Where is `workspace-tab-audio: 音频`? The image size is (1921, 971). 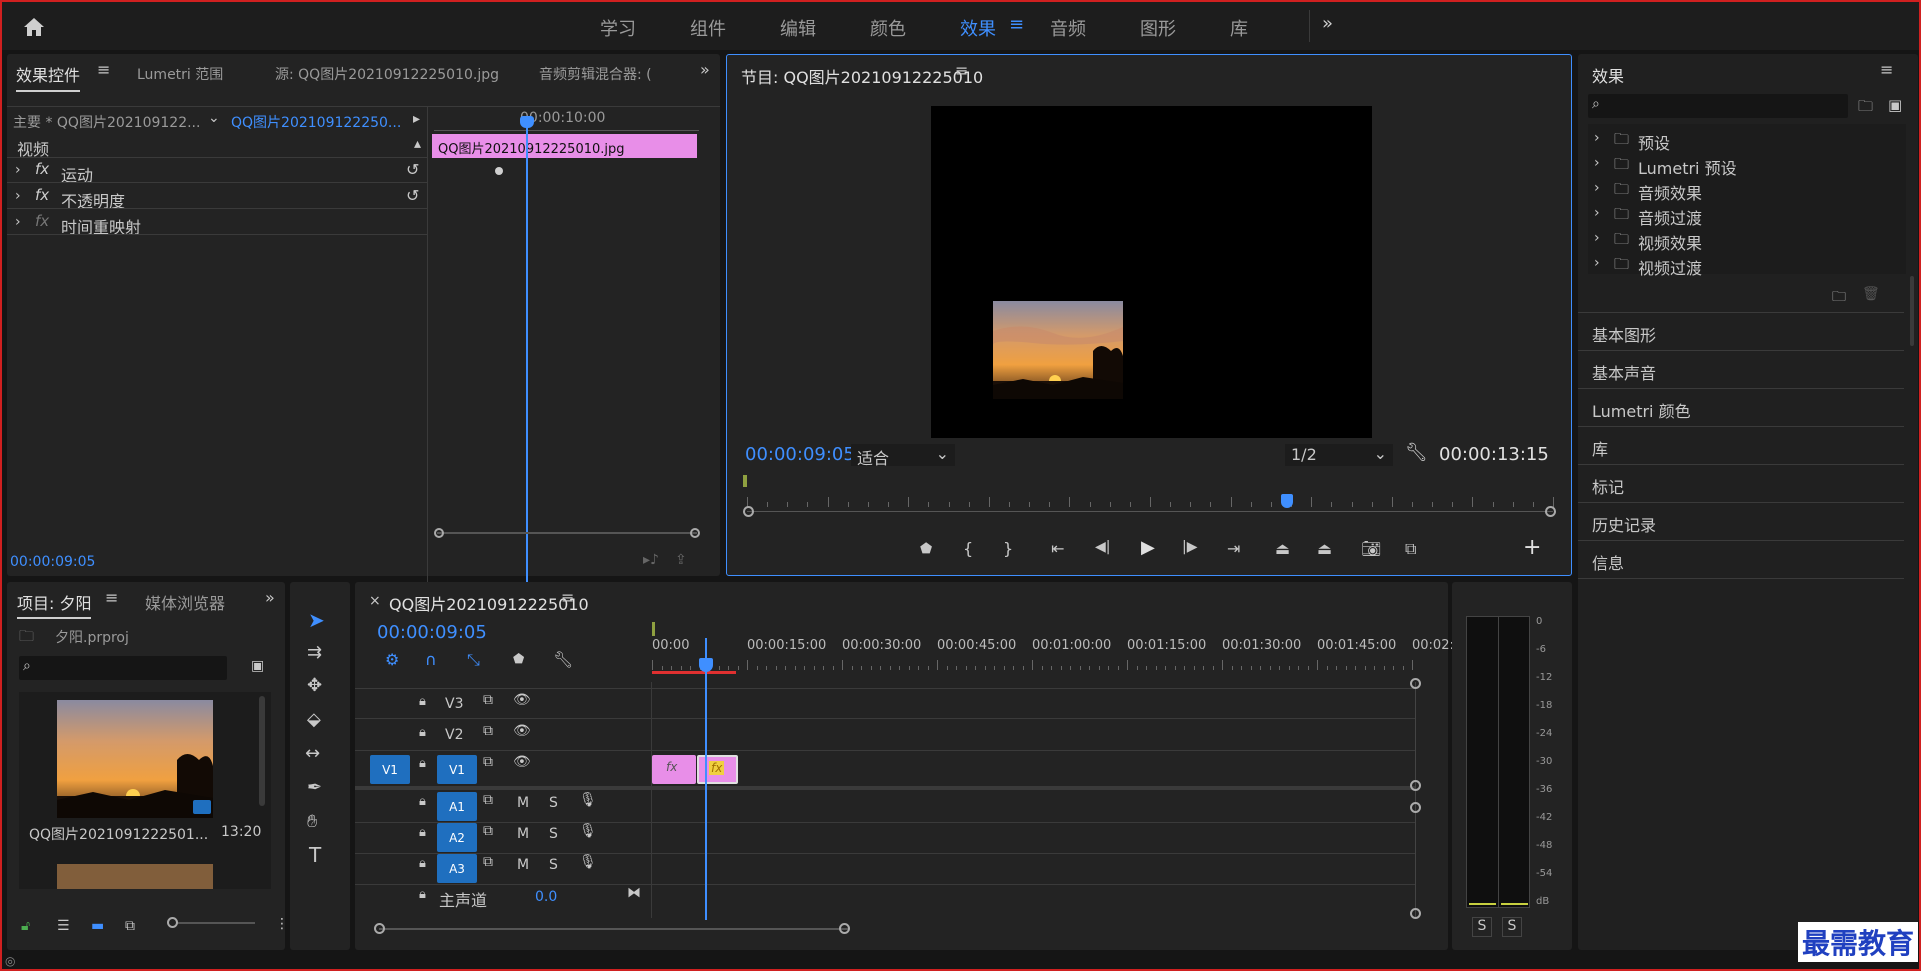 workspace-tab-audio: 音频 is located at coordinates (1068, 28).